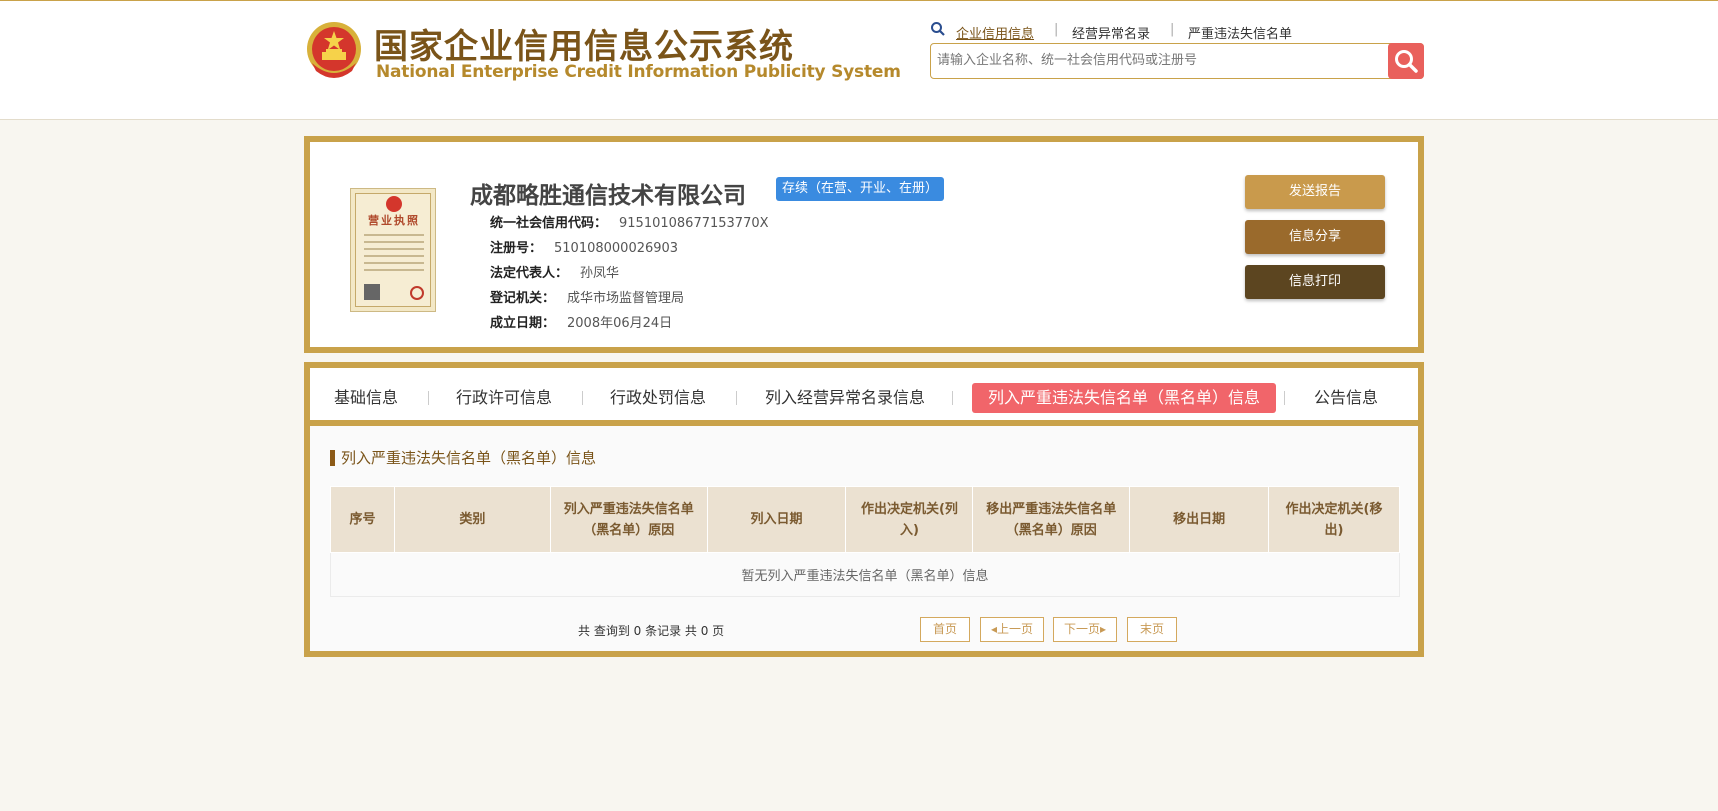  What do you see at coordinates (523, 323) in the screenshot?
I see `info-label: 成立日期：` at bounding box center [523, 323].